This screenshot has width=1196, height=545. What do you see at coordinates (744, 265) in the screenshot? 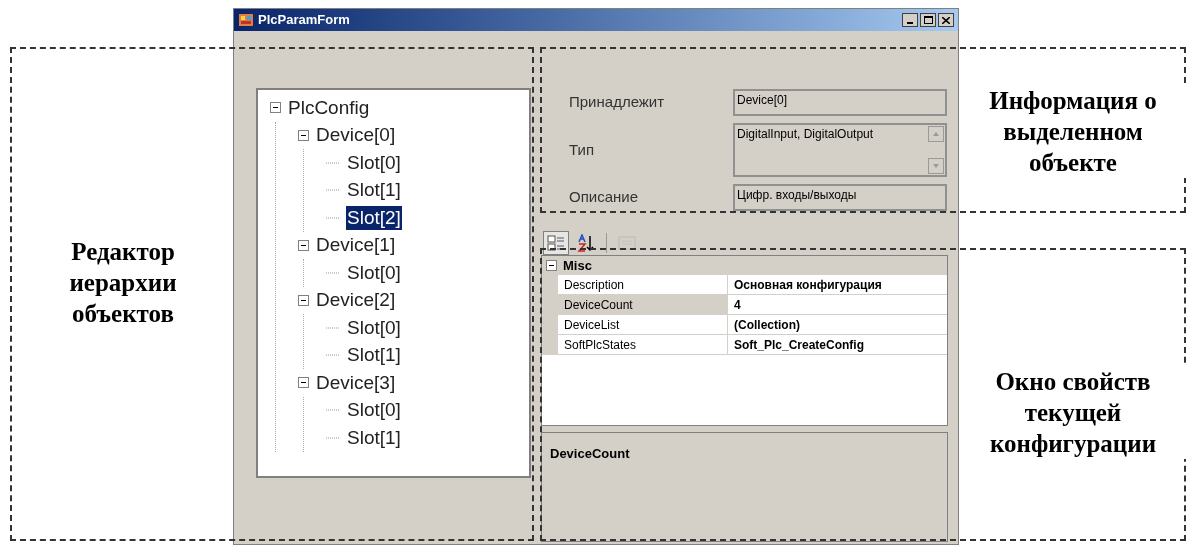
I see `category-header: Misc` at bounding box center [744, 265].